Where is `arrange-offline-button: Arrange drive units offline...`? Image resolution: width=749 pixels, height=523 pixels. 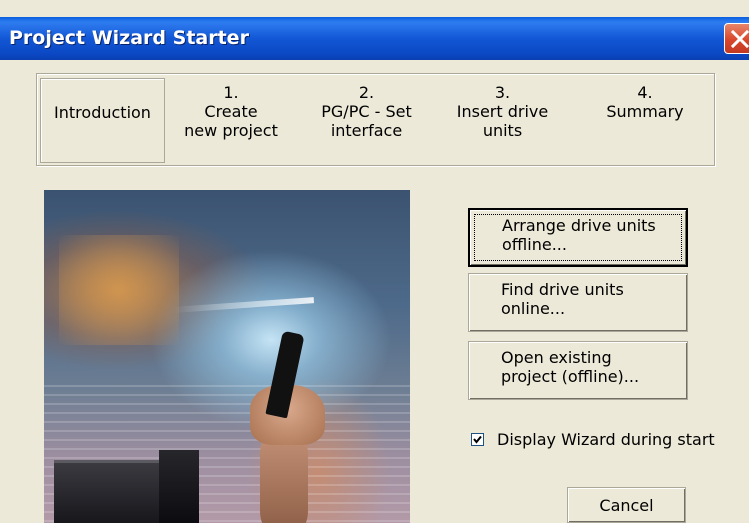 arrange-offline-button: Arrange drive units offline... is located at coordinates (578, 237).